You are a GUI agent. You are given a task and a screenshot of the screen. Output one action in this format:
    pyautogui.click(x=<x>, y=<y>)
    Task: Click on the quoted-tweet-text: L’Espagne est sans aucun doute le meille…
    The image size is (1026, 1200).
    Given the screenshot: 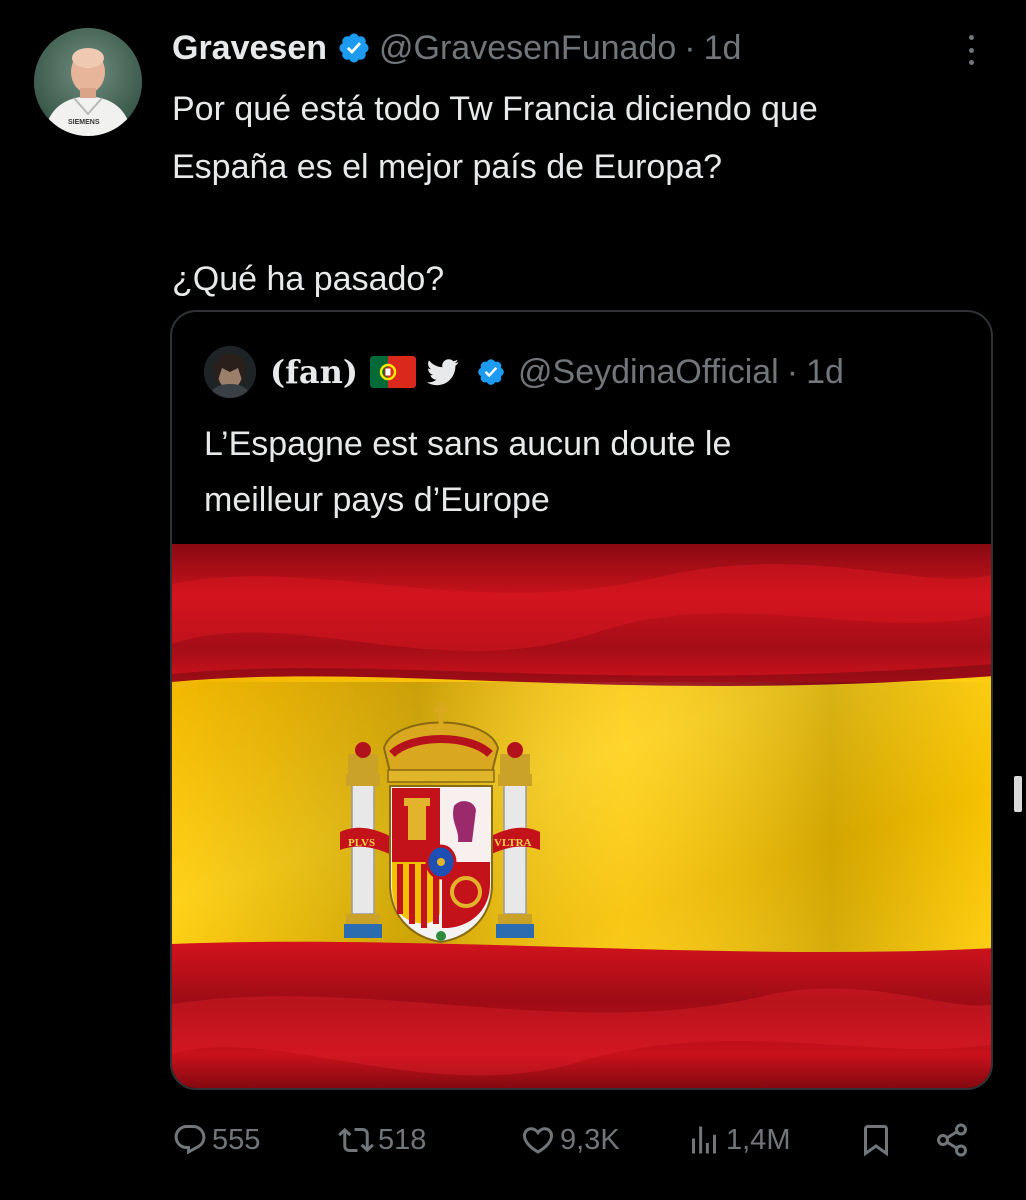 What is the action you would take?
    pyautogui.click(x=584, y=472)
    